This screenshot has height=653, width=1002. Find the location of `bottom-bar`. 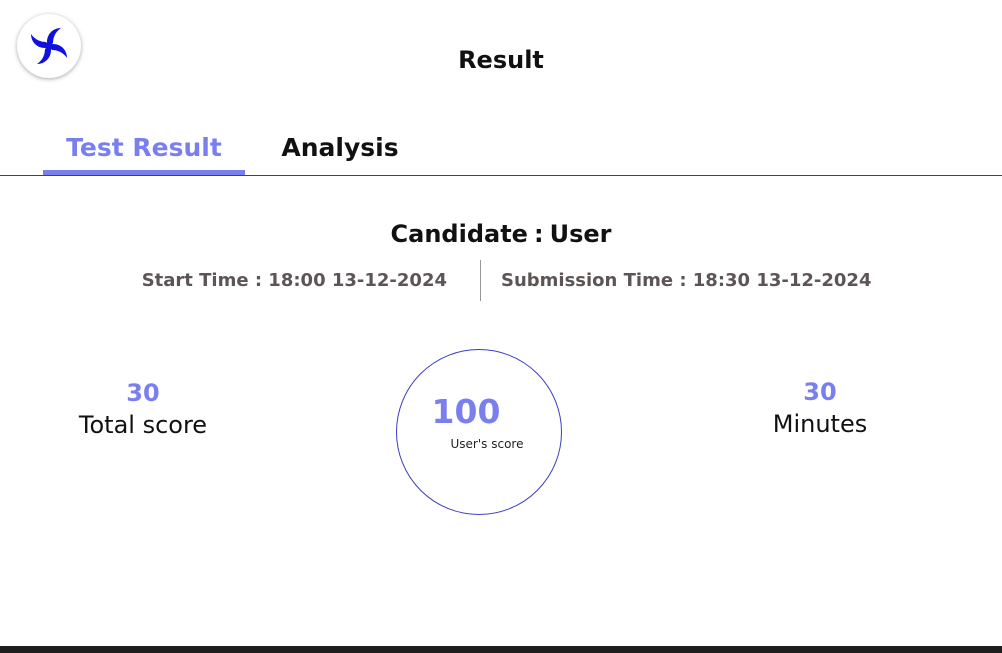

bottom-bar is located at coordinates (501, 649).